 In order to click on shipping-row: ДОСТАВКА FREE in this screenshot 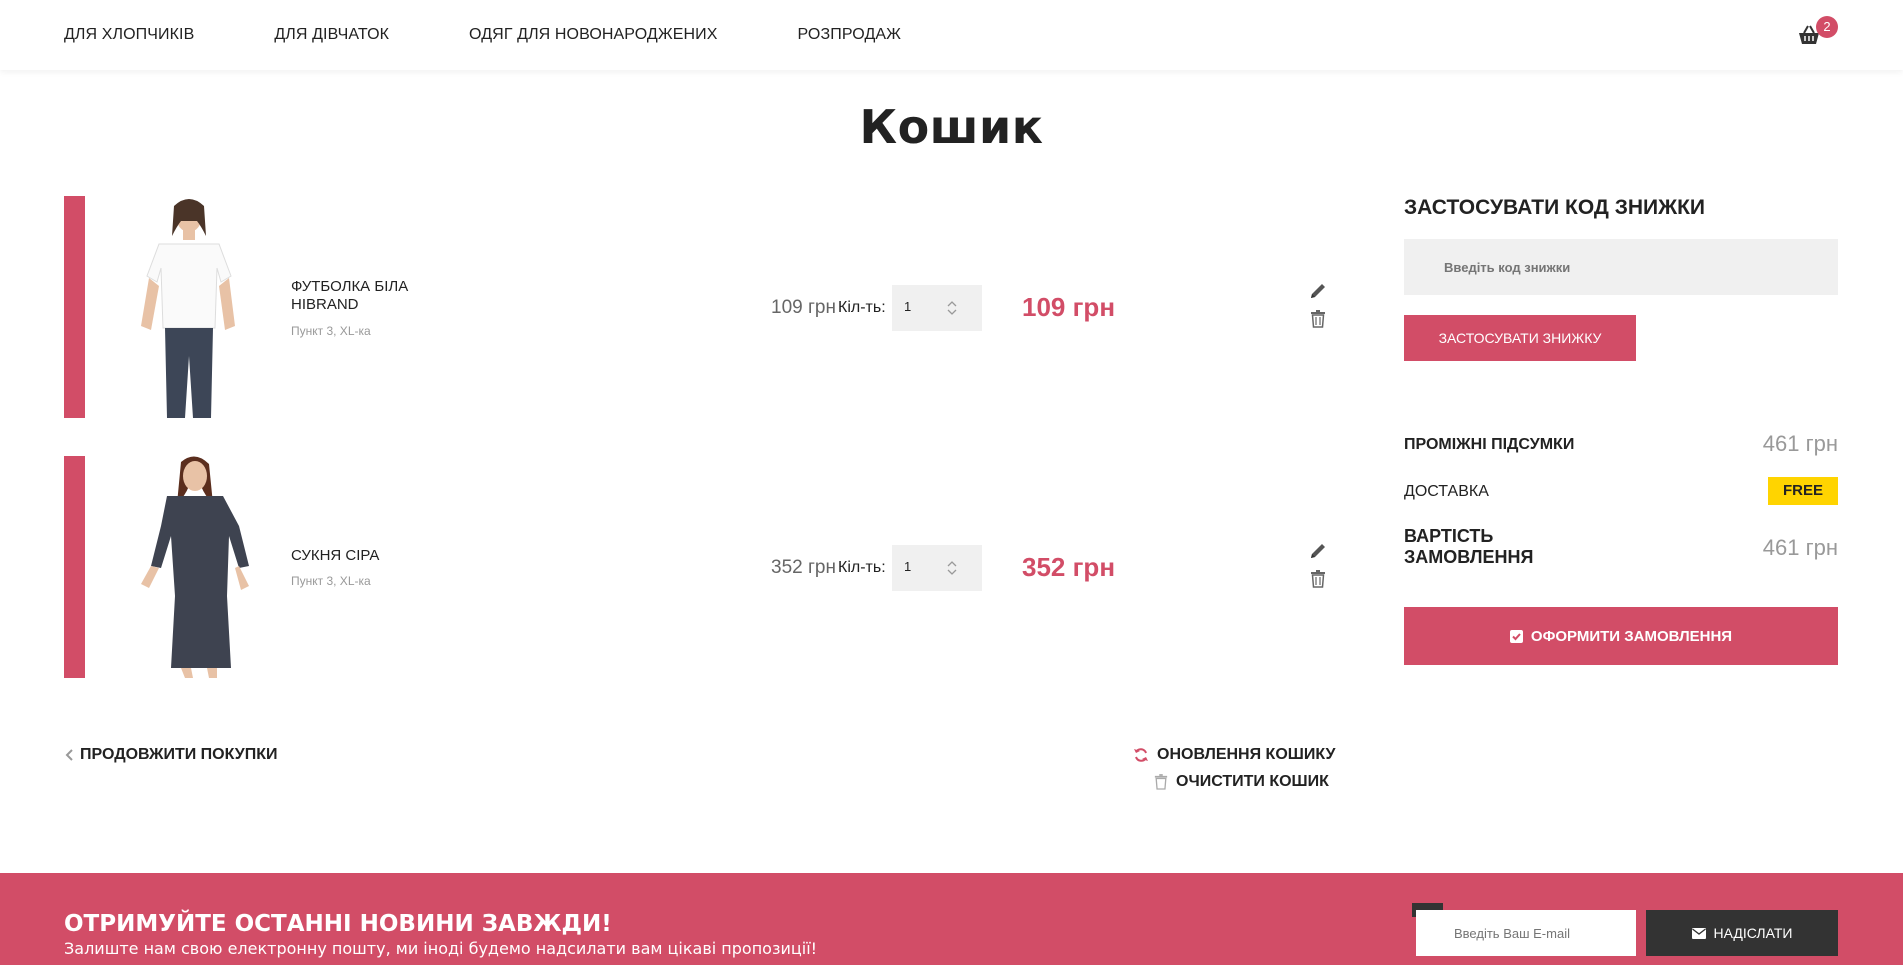, I will do `click(1621, 492)`.